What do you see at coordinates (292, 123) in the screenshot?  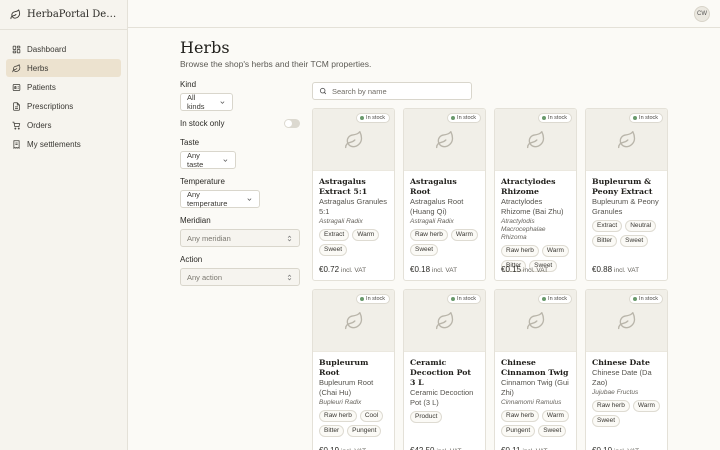 I see `in-stock-toggle` at bounding box center [292, 123].